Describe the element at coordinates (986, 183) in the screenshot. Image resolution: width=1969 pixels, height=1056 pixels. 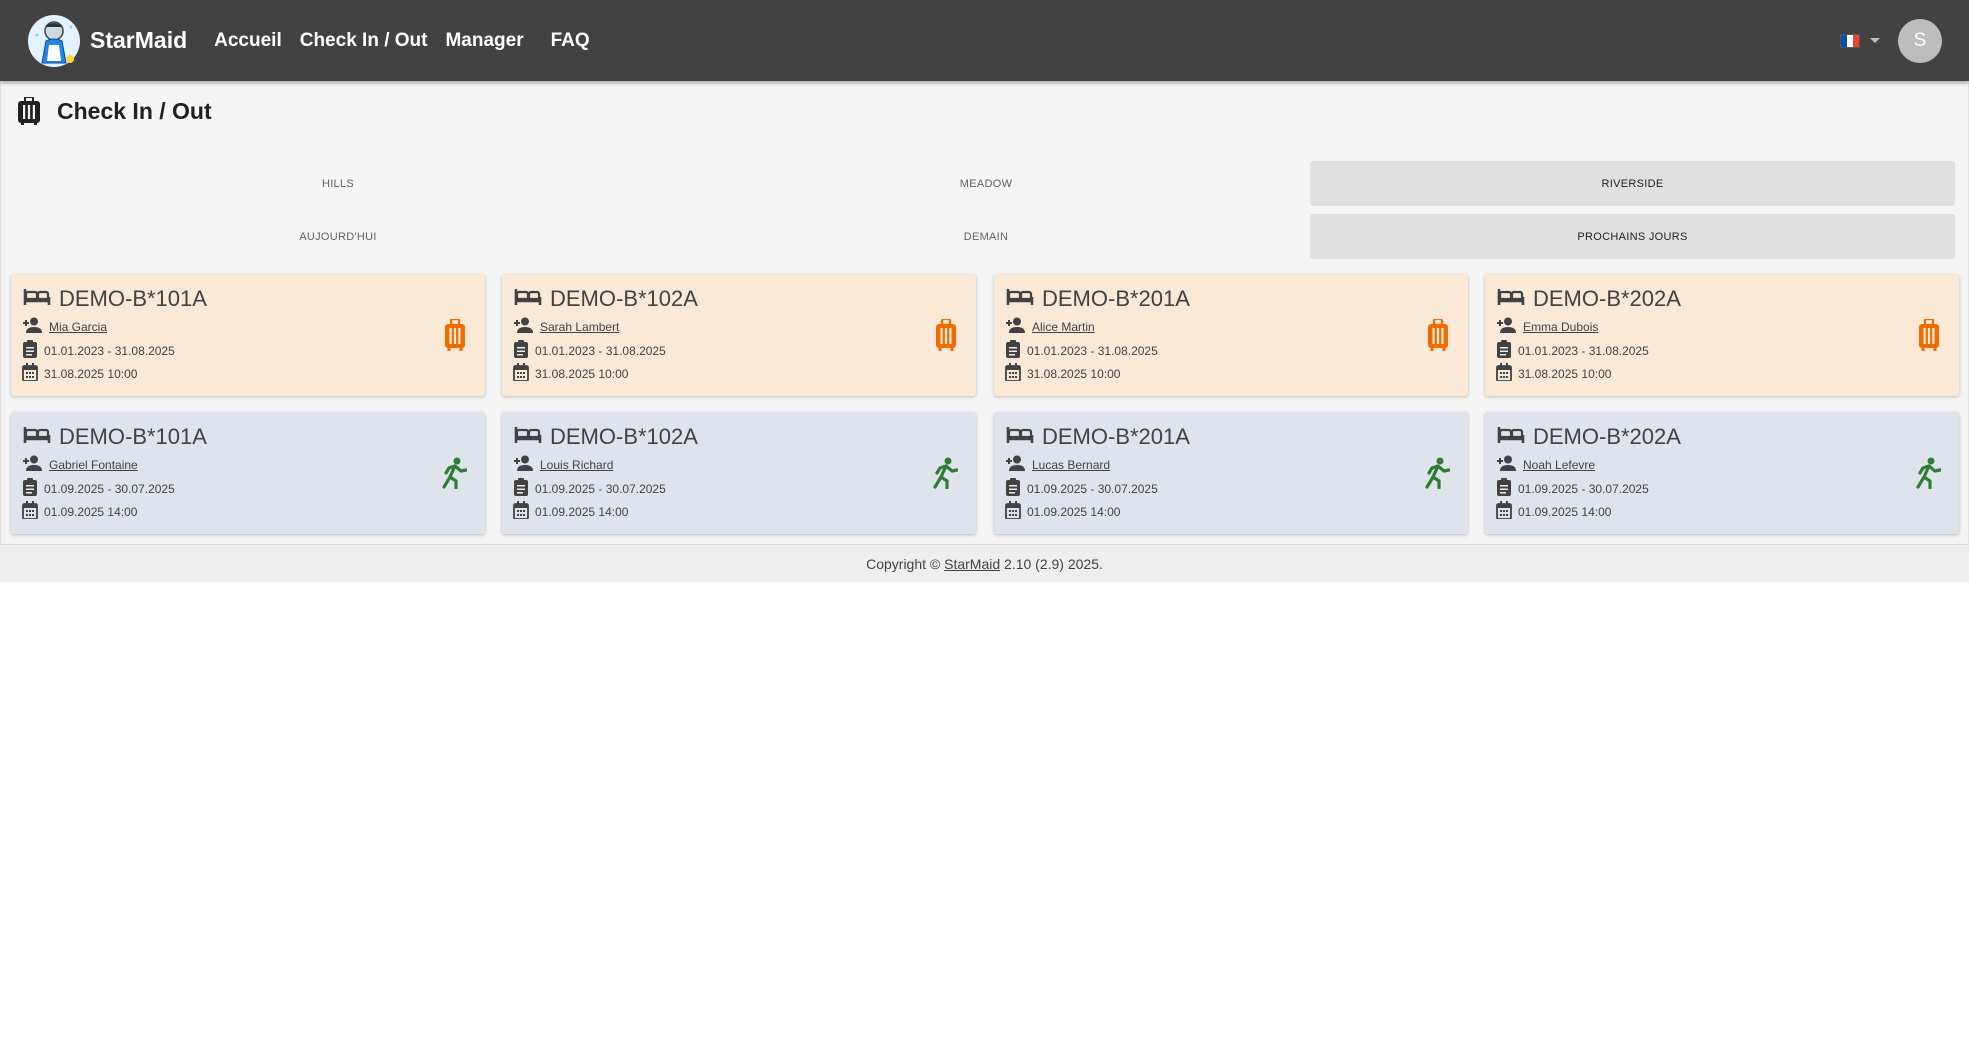
I see `tab-meadow: MEADOW` at that location.